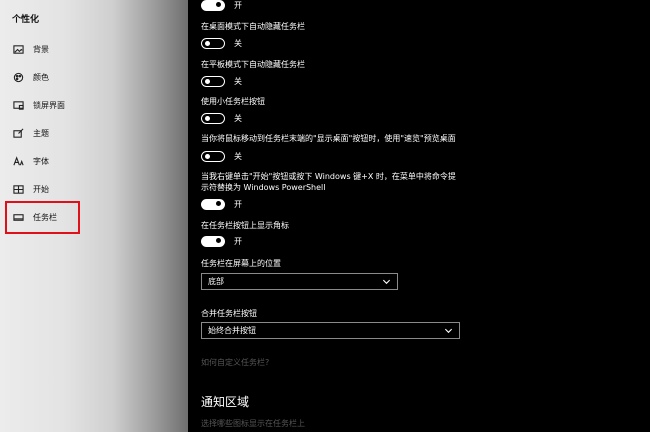  Describe the element at coordinates (30, 133) in the screenshot. I see `sidebar-item-themes: 主题` at that location.